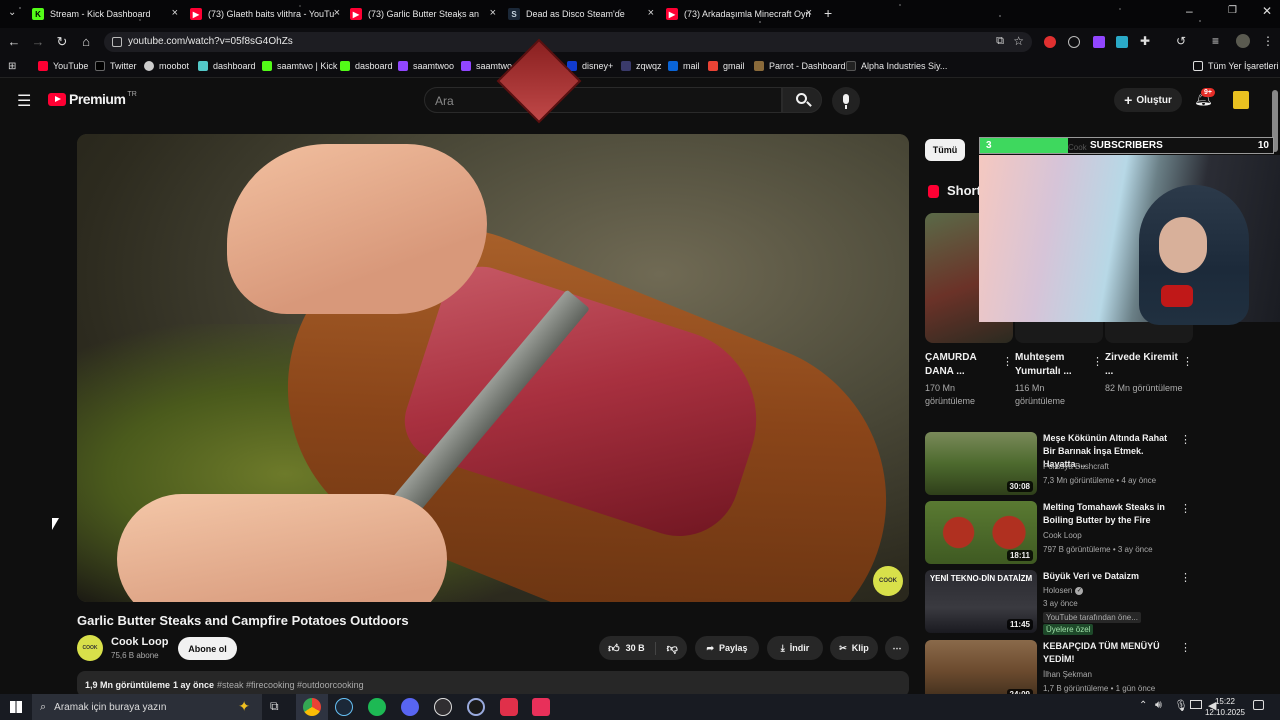  What do you see at coordinates (86, 42) in the screenshot?
I see `home-icon: ⌂` at bounding box center [86, 42].